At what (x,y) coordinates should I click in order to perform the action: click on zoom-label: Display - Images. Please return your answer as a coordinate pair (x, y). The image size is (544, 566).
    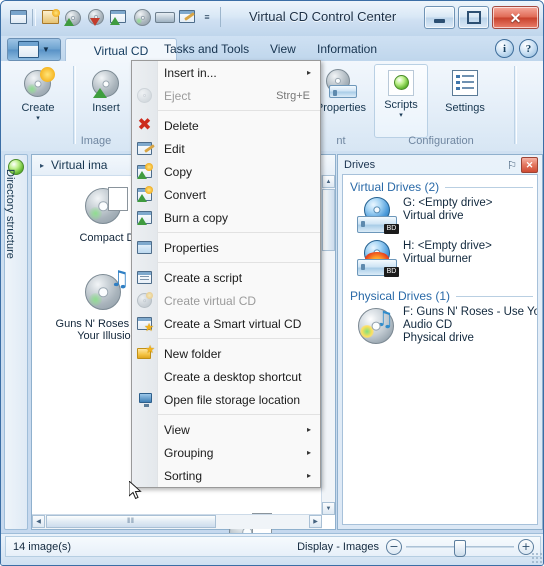
    Looking at the image, I should click on (338, 546).